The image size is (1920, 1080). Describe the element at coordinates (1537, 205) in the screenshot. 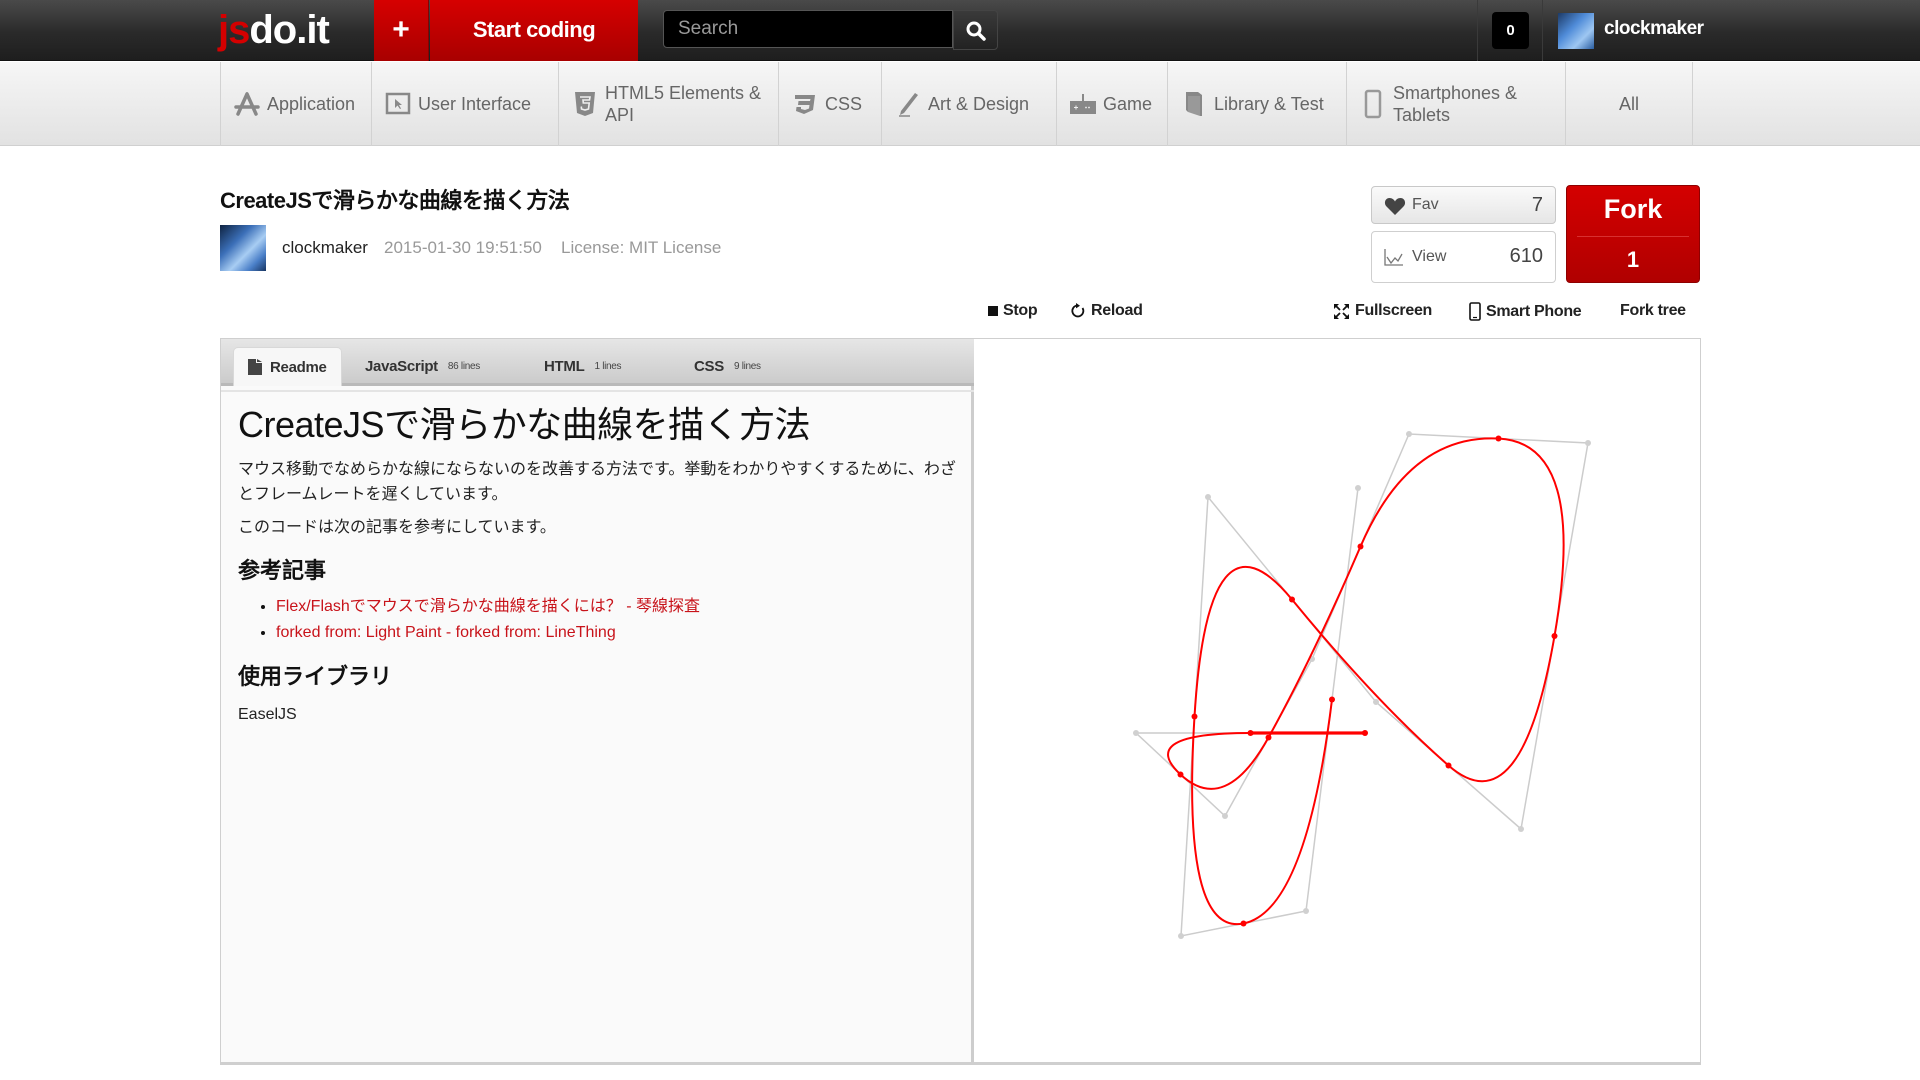

I see `fav-count: 7` at that location.